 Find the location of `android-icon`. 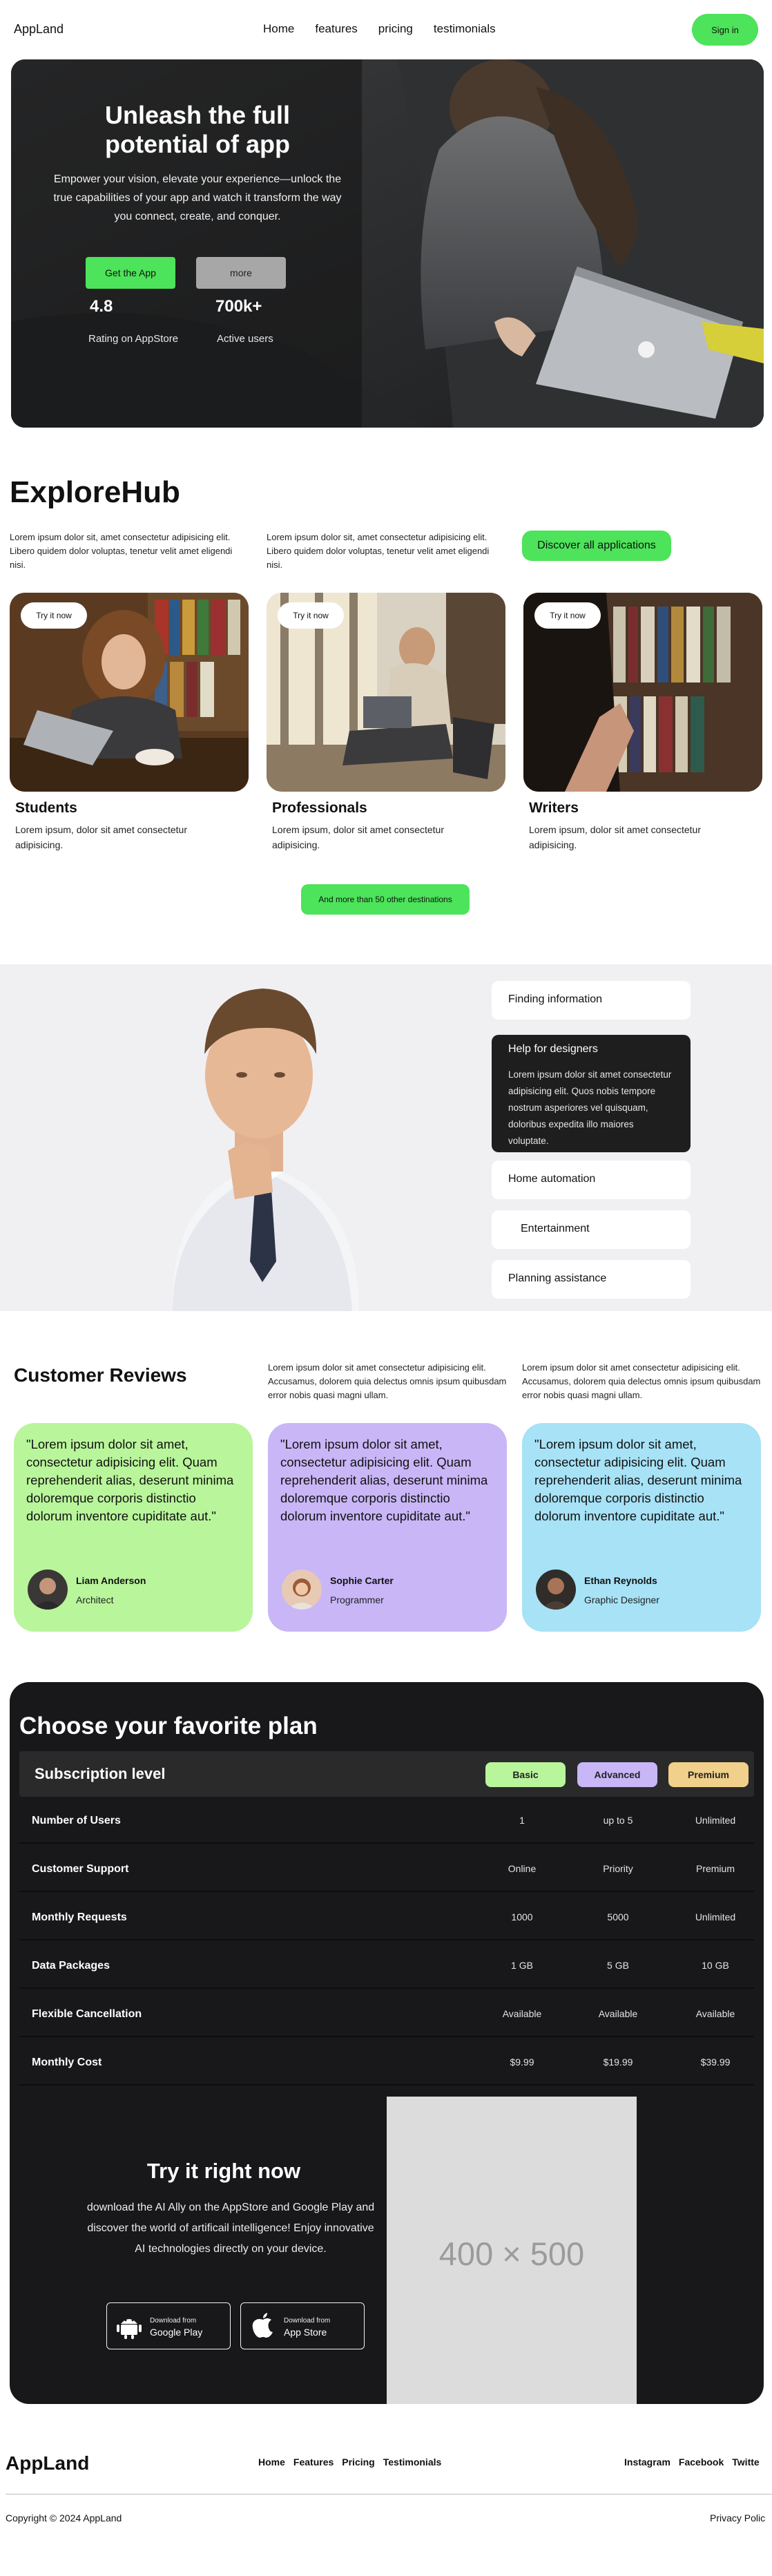

android-icon is located at coordinates (129, 2329).